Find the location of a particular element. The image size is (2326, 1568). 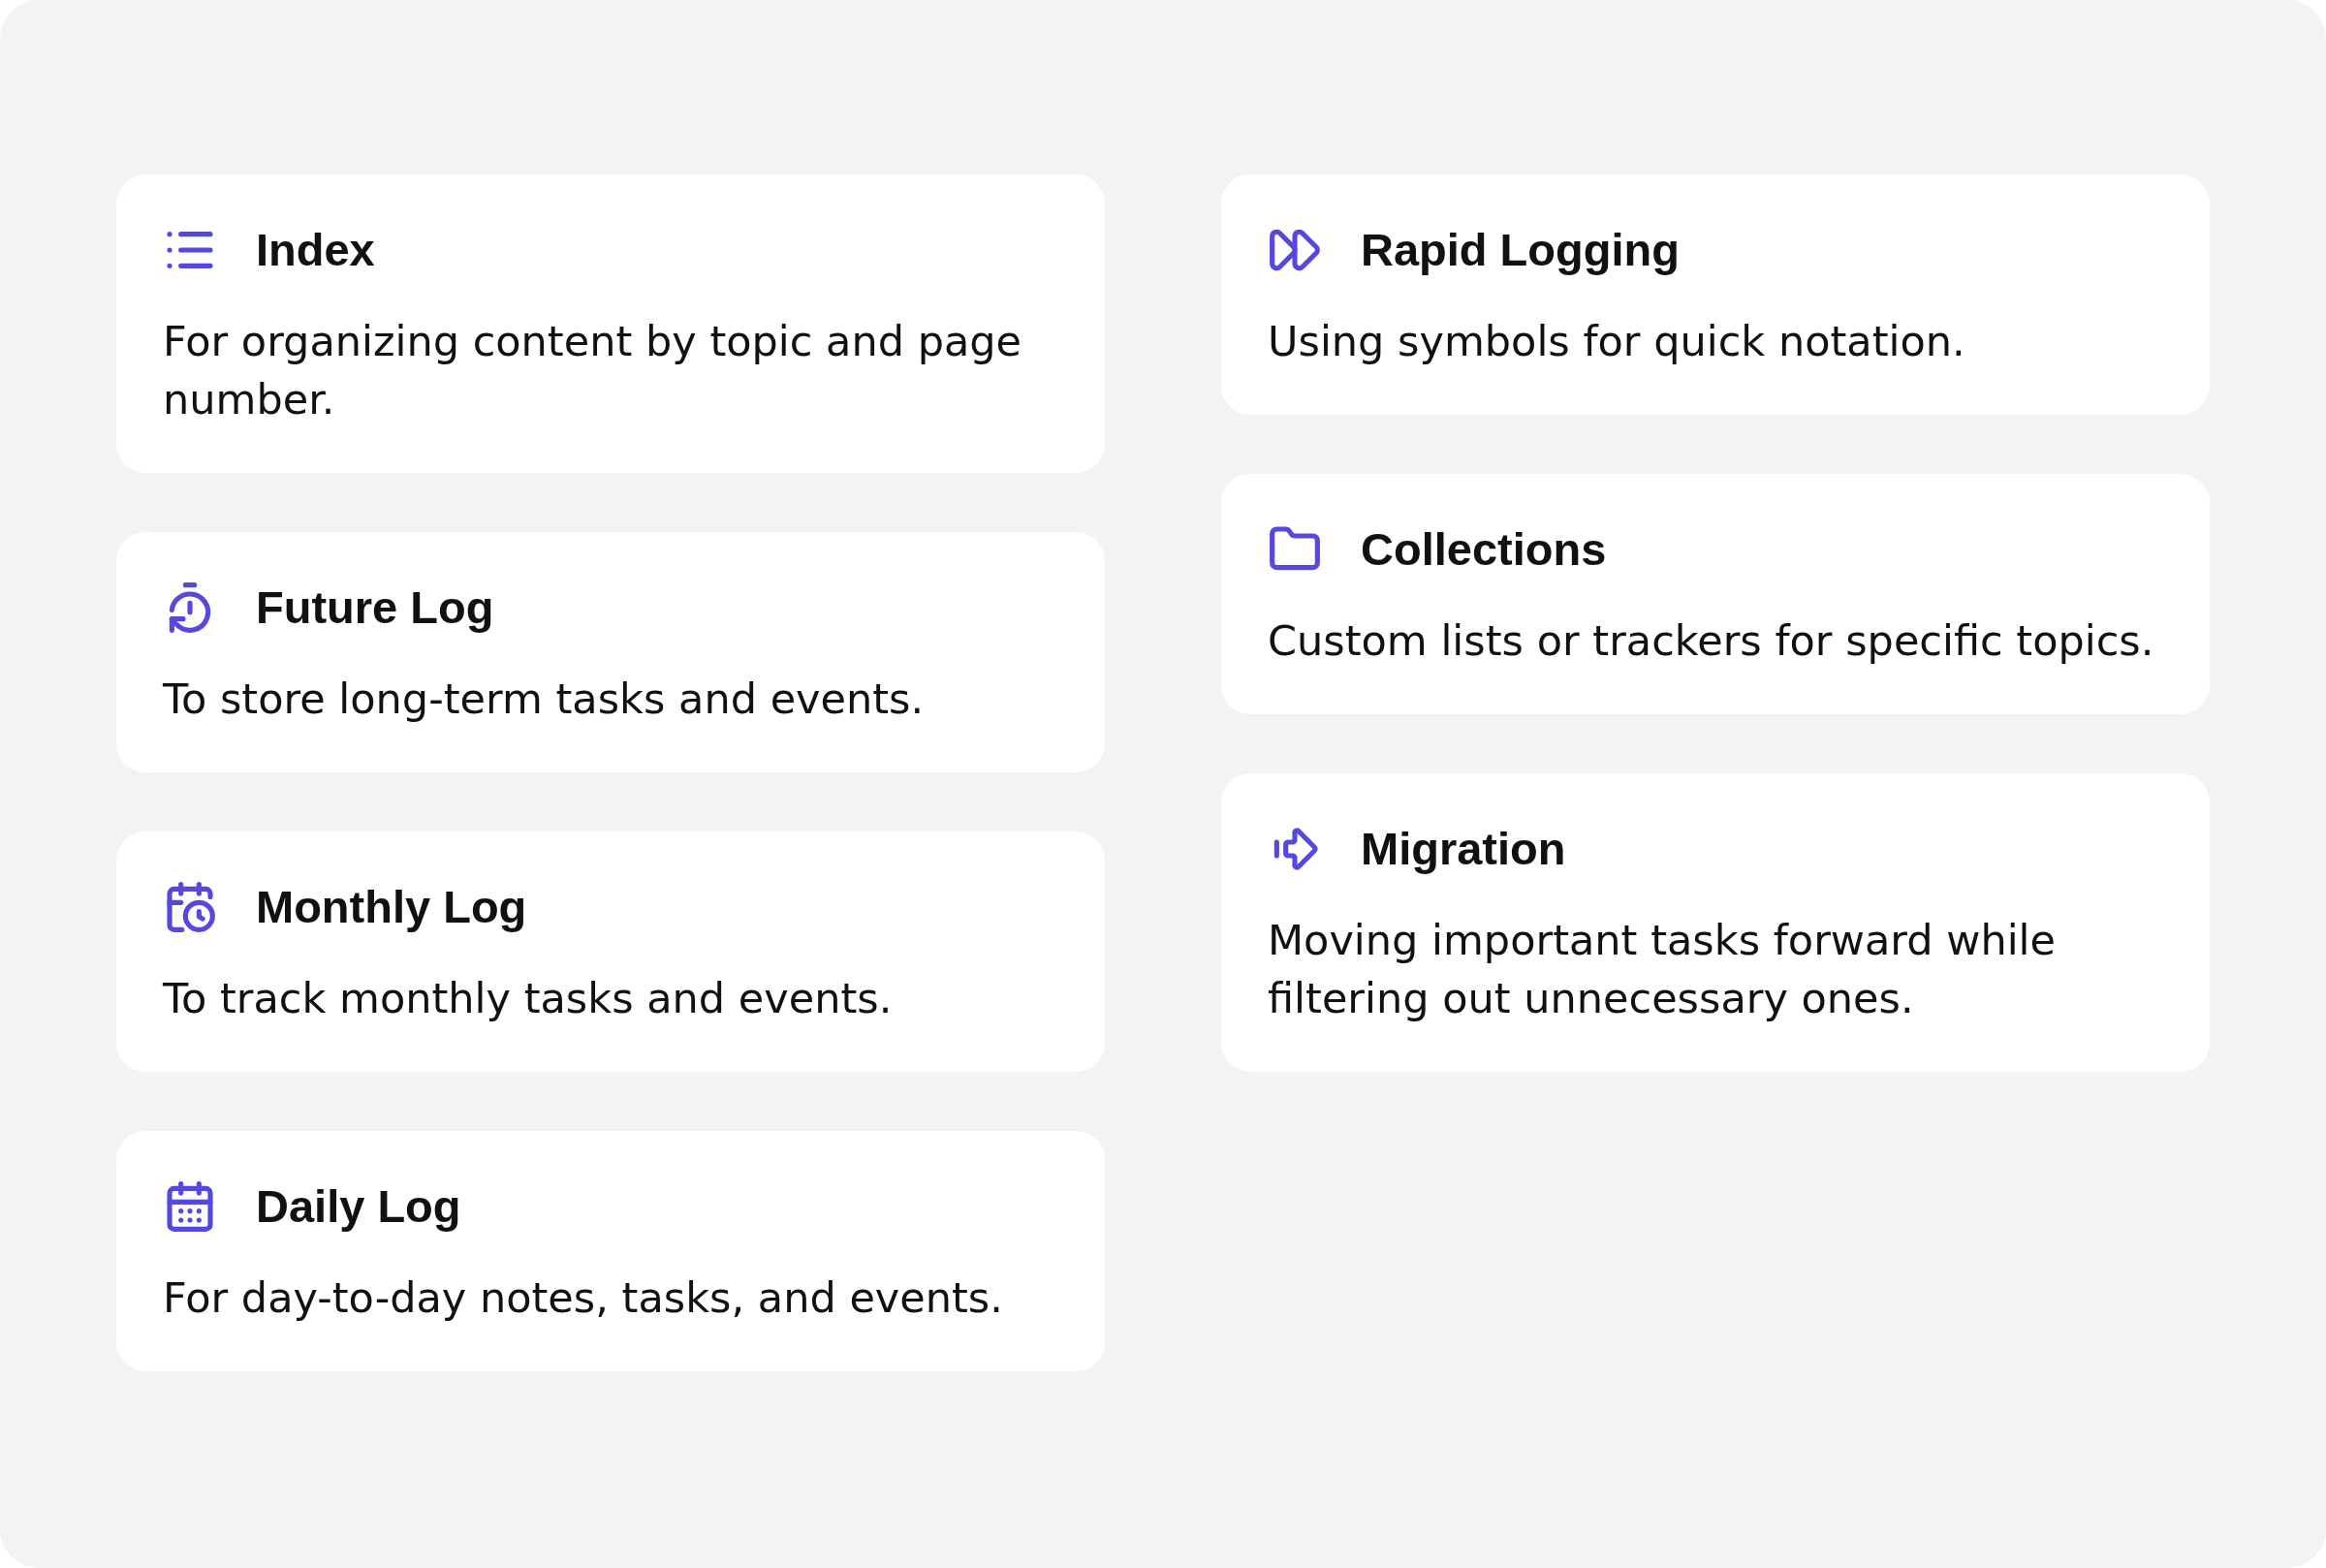

card-title: Future Log is located at coordinates (375, 608).